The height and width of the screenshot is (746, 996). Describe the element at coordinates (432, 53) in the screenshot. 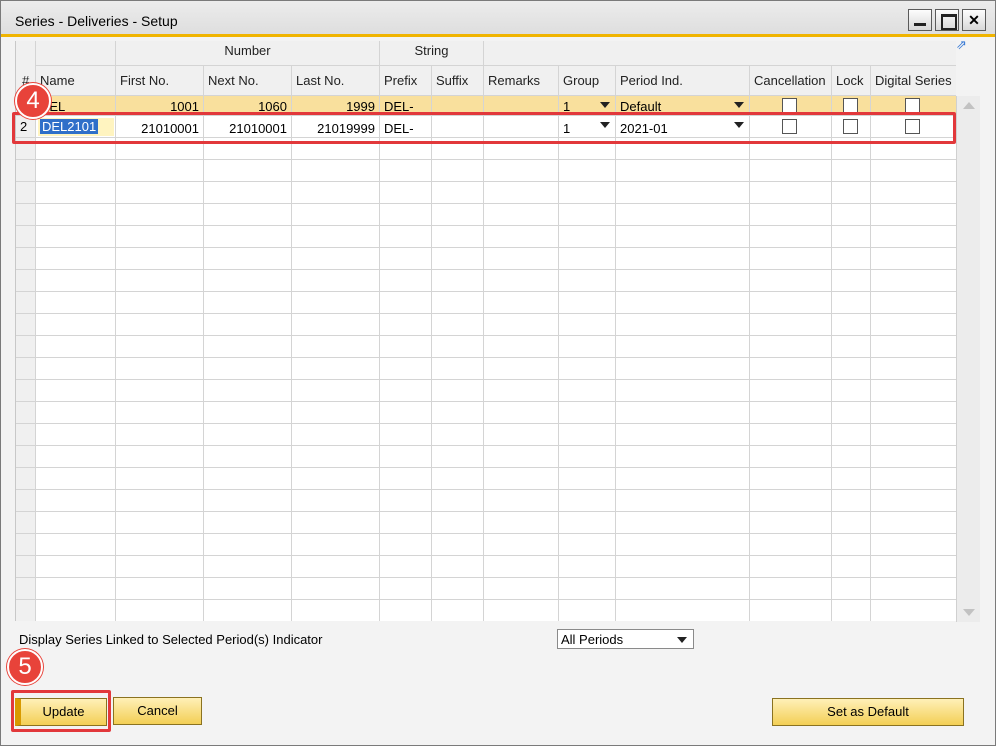

I see `group-header-string: String` at that location.